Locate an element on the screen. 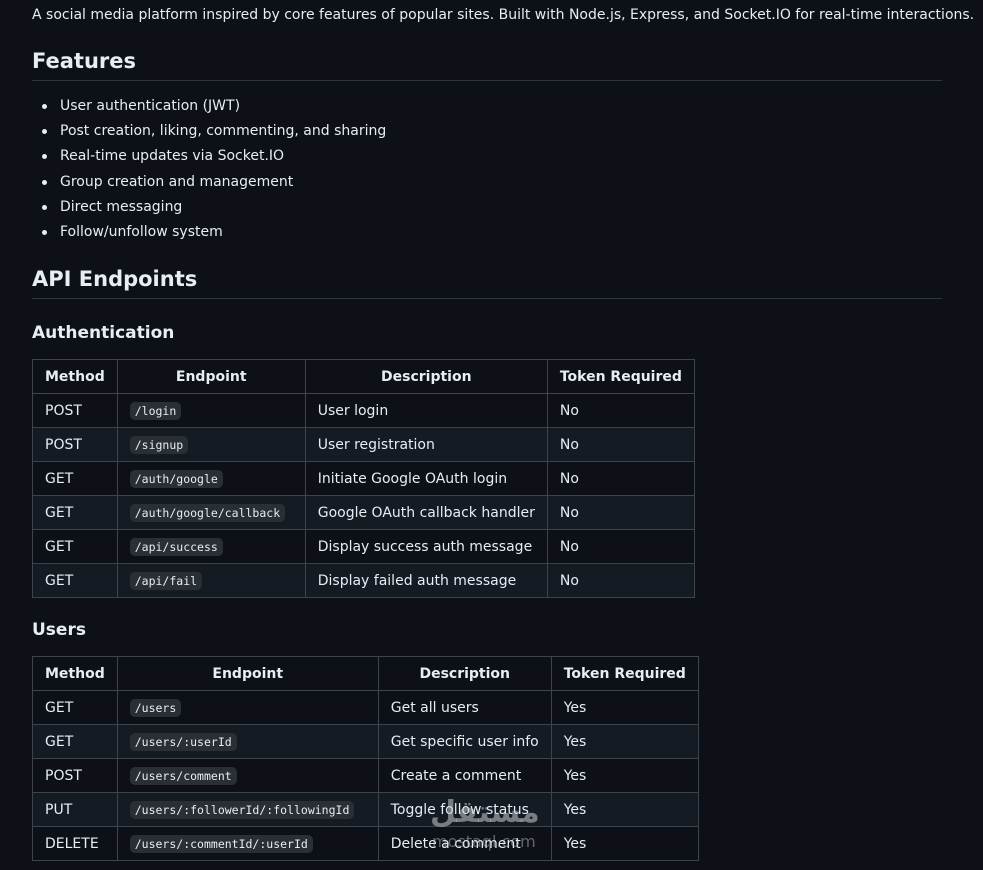 This screenshot has height=870, width=983. cell-description: Get all users is located at coordinates (464, 707).